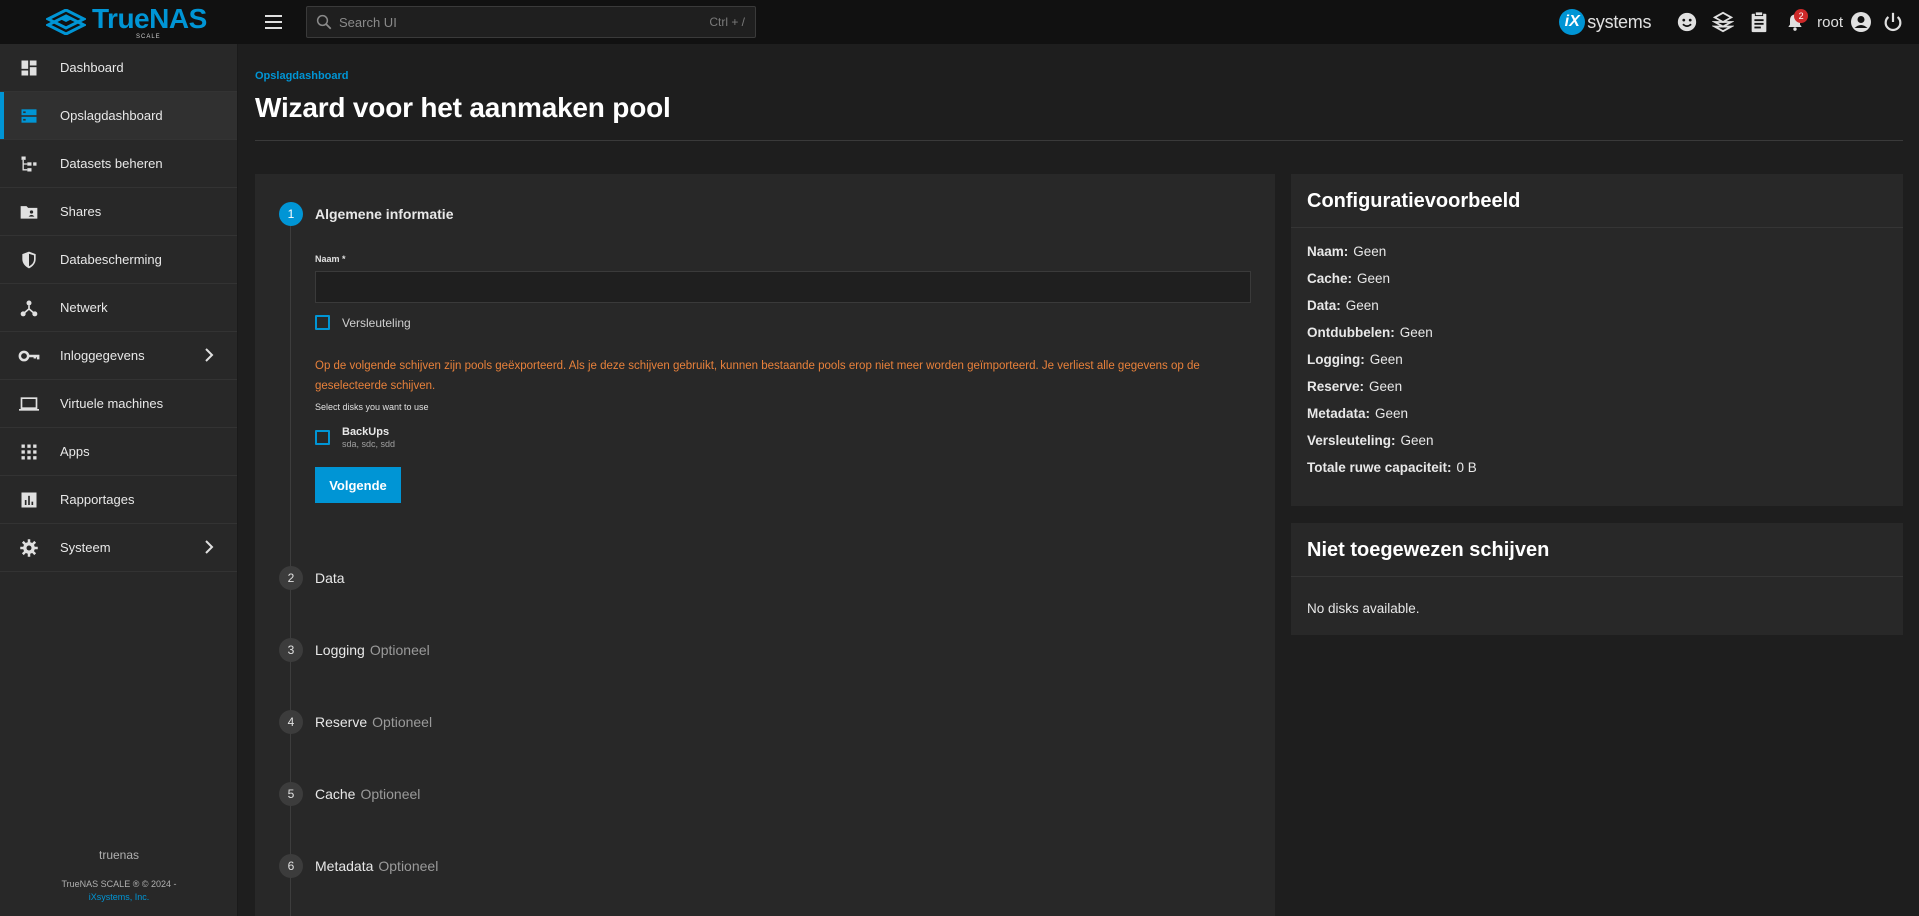  Describe the element at coordinates (291, 794) in the screenshot. I see `step-number: 5` at that location.